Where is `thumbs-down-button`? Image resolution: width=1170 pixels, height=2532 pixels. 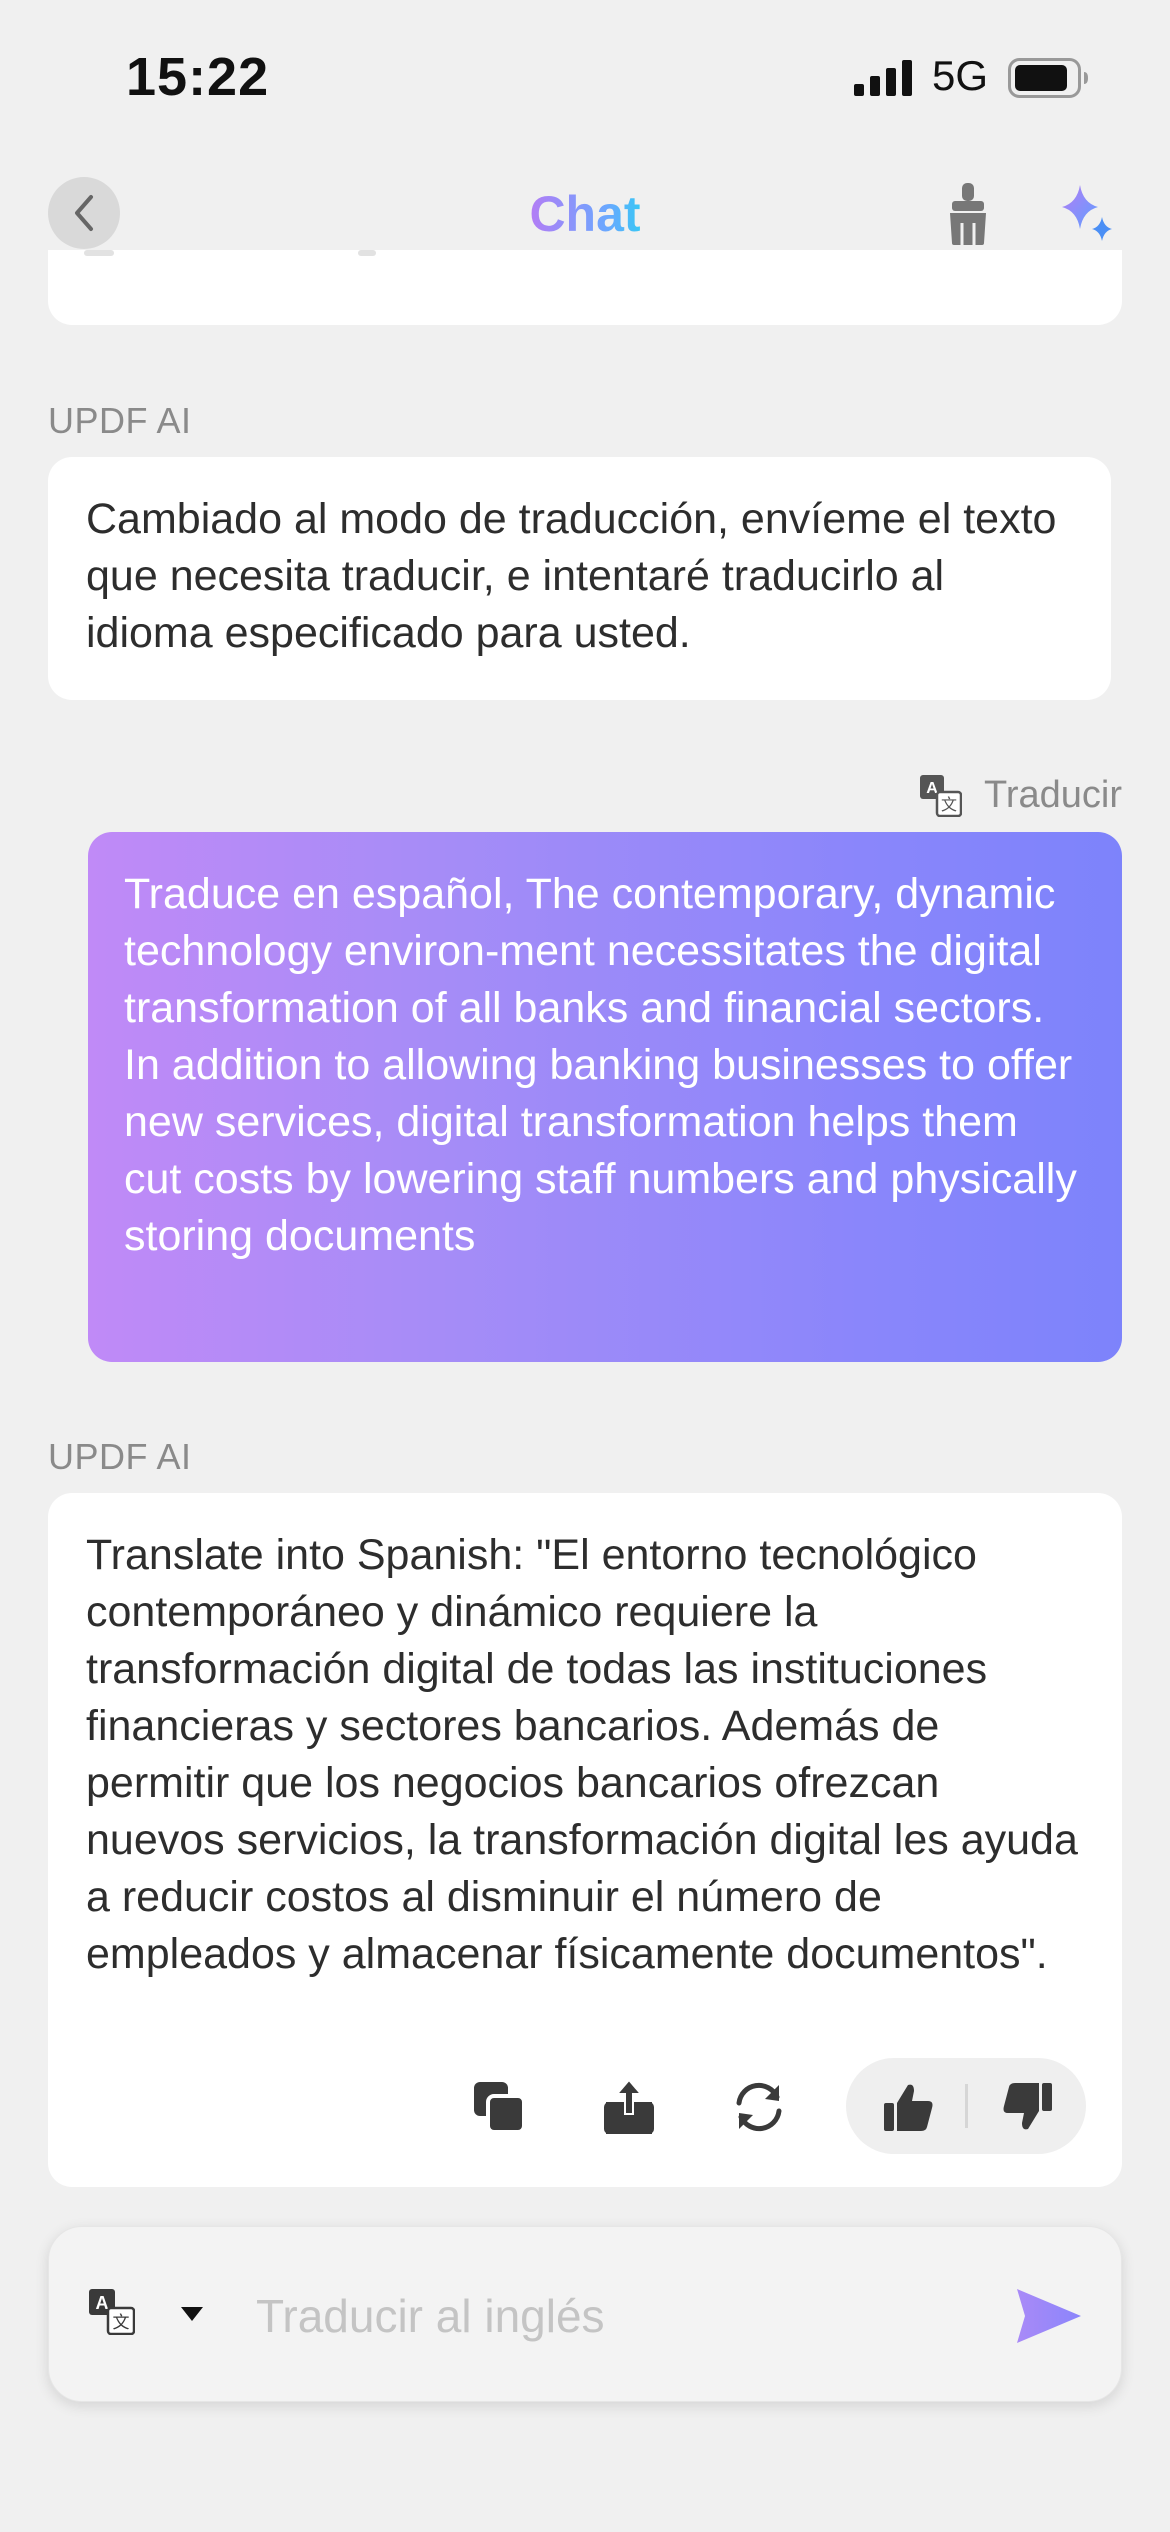 thumbs-down-button is located at coordinates (1027, 2107).